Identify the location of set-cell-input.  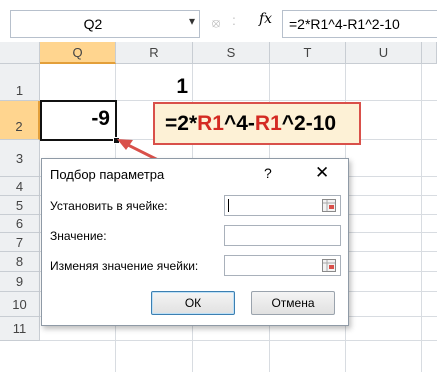
(282, 205).